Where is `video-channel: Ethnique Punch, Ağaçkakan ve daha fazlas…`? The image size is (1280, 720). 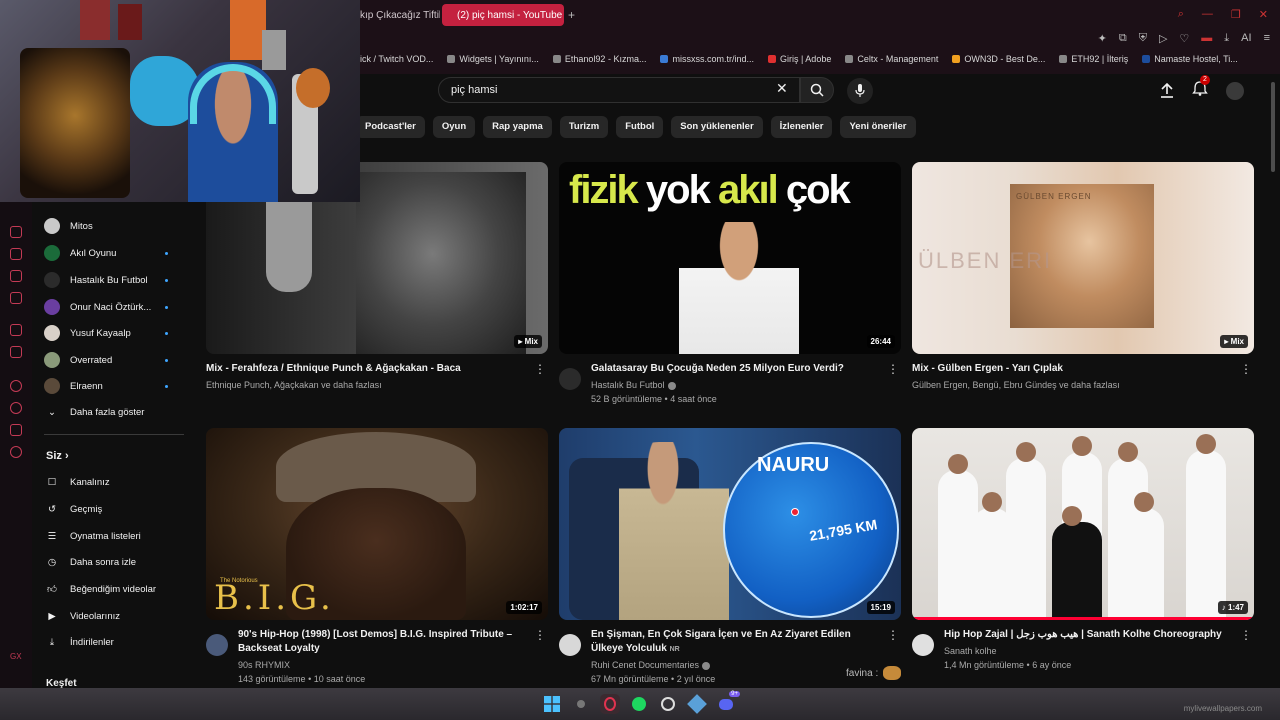
video-channel: Ethnique Punch, Ağaçkakan ve daha fazlas… is located at coordinates (294, 385).